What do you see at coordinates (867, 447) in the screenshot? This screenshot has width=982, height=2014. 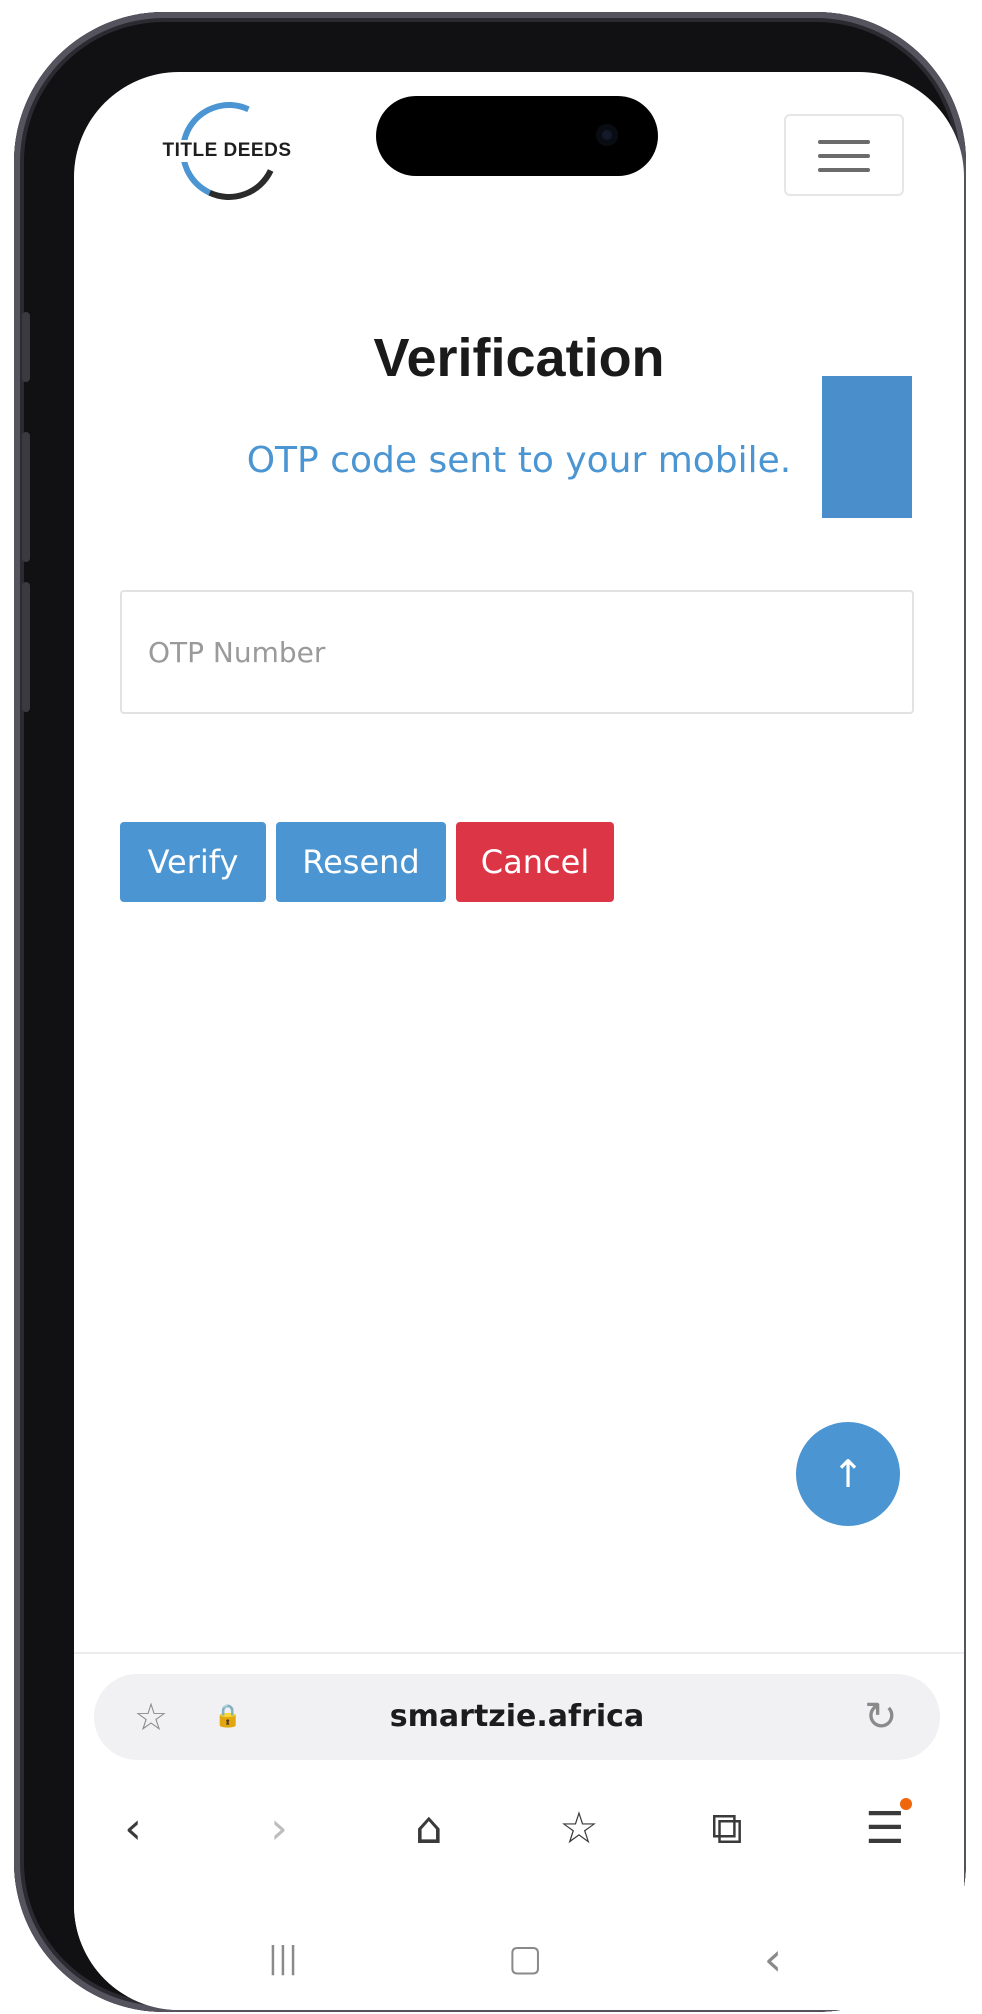 I see `decorative-blue-block` at bounding box center [867, 447].